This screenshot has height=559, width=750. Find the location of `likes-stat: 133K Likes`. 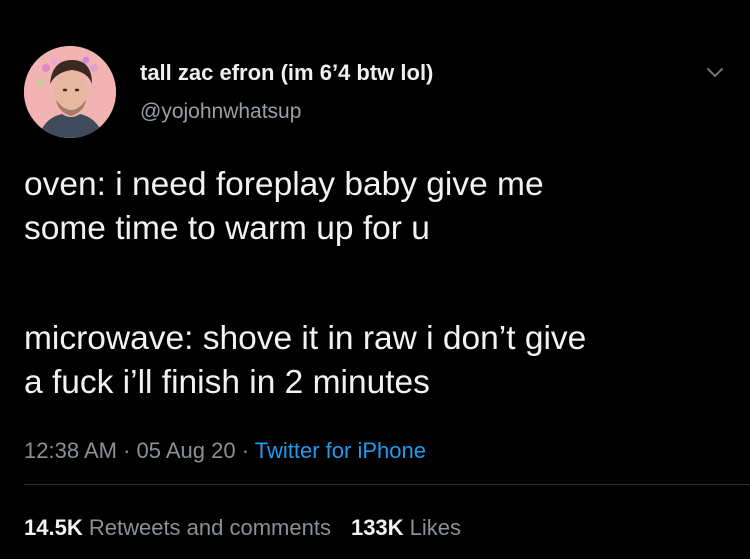

likes-stat: 133K Likes is located at coordinates (406, 527).